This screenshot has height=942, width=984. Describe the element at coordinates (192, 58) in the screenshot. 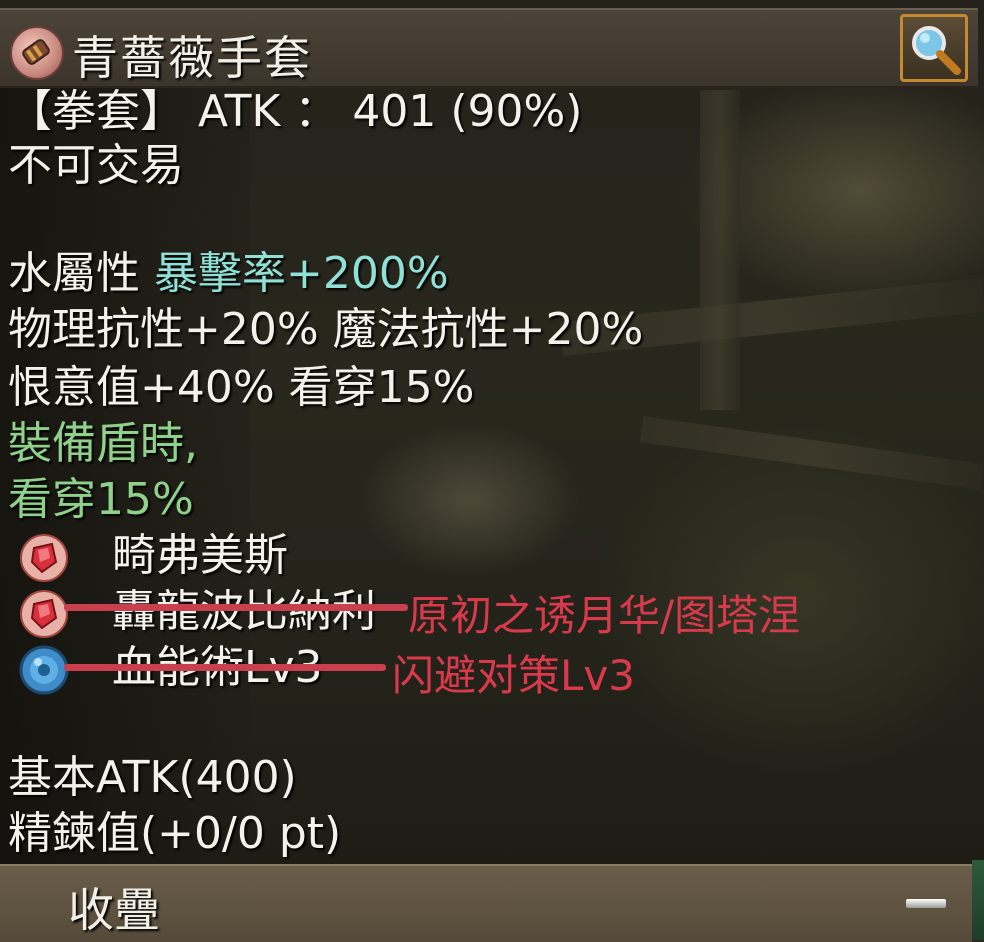

I see `item-name: 青薔薇手套` at that location.